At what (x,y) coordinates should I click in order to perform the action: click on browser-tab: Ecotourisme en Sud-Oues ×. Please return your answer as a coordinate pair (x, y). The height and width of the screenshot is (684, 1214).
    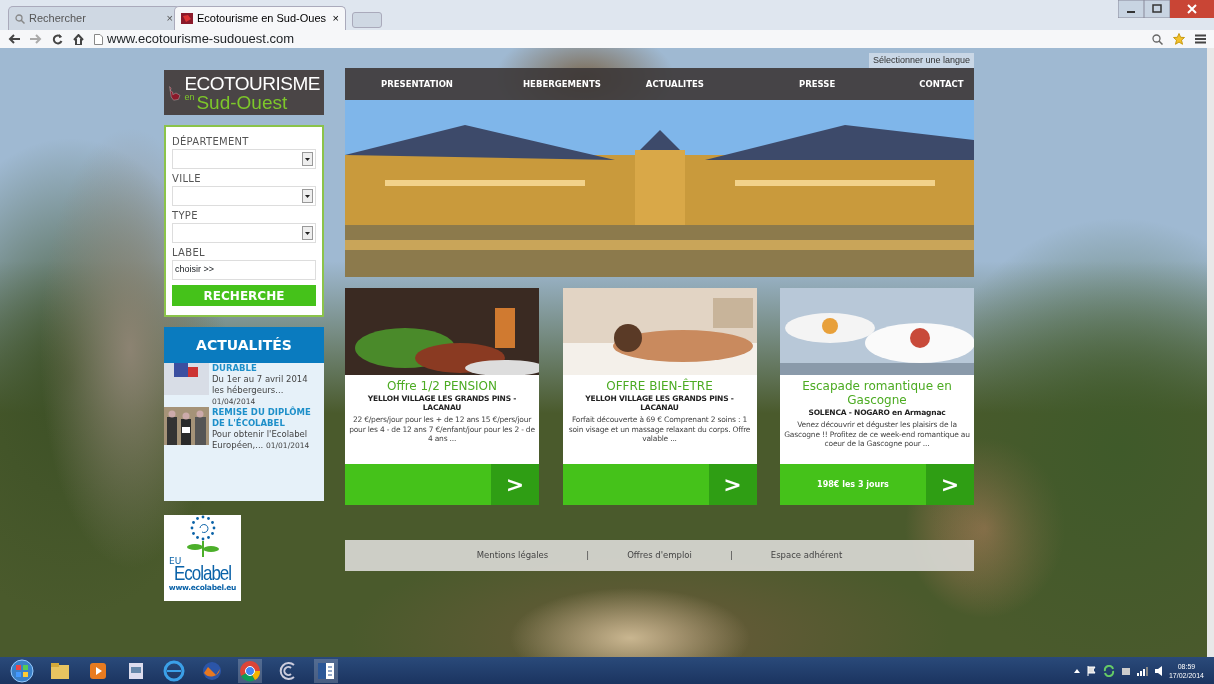
    Looking at the image, I should click on (260, 18).